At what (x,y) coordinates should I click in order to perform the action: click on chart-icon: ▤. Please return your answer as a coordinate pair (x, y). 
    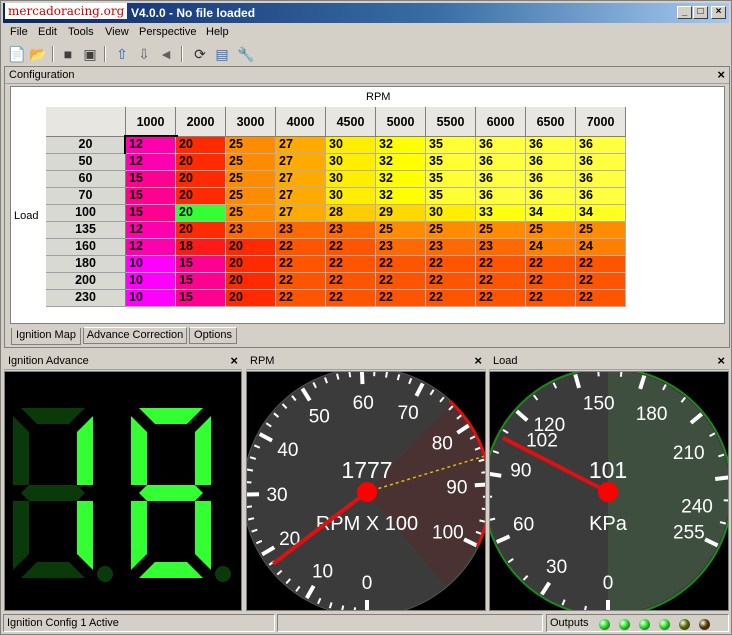
    Looking at the image, I should click on (222, 54).